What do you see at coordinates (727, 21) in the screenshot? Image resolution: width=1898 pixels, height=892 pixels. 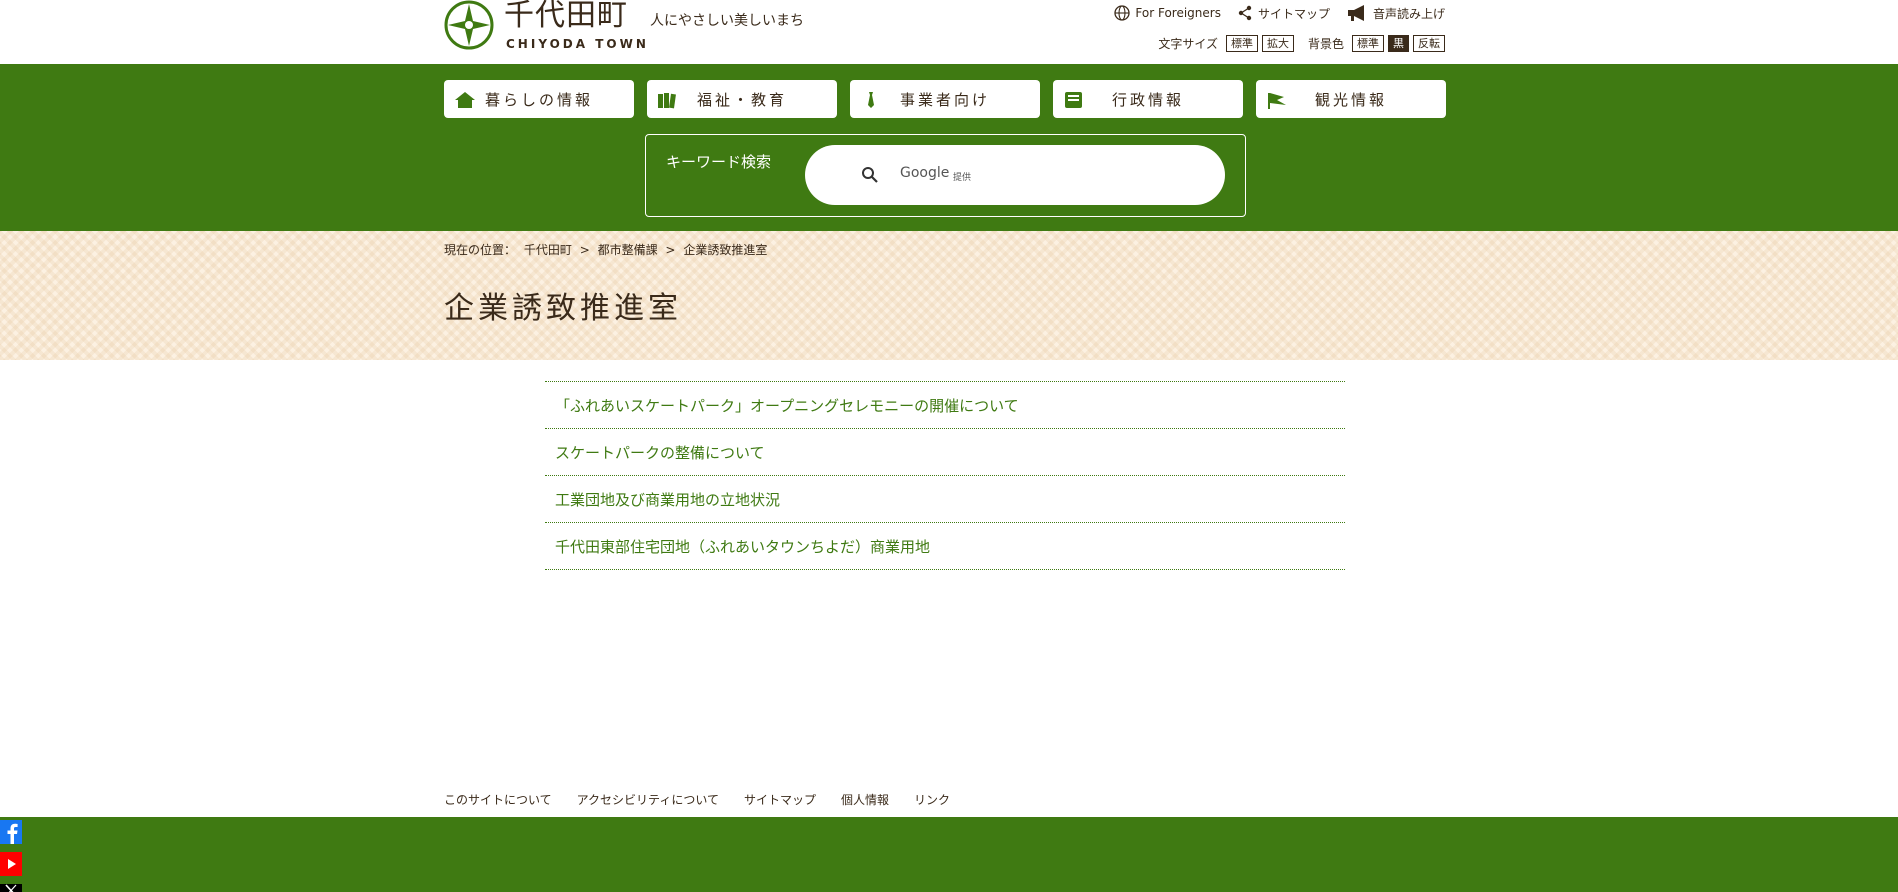 I see `tagline: 人にやさしい美しいまち` at bounding box center [727, 21].